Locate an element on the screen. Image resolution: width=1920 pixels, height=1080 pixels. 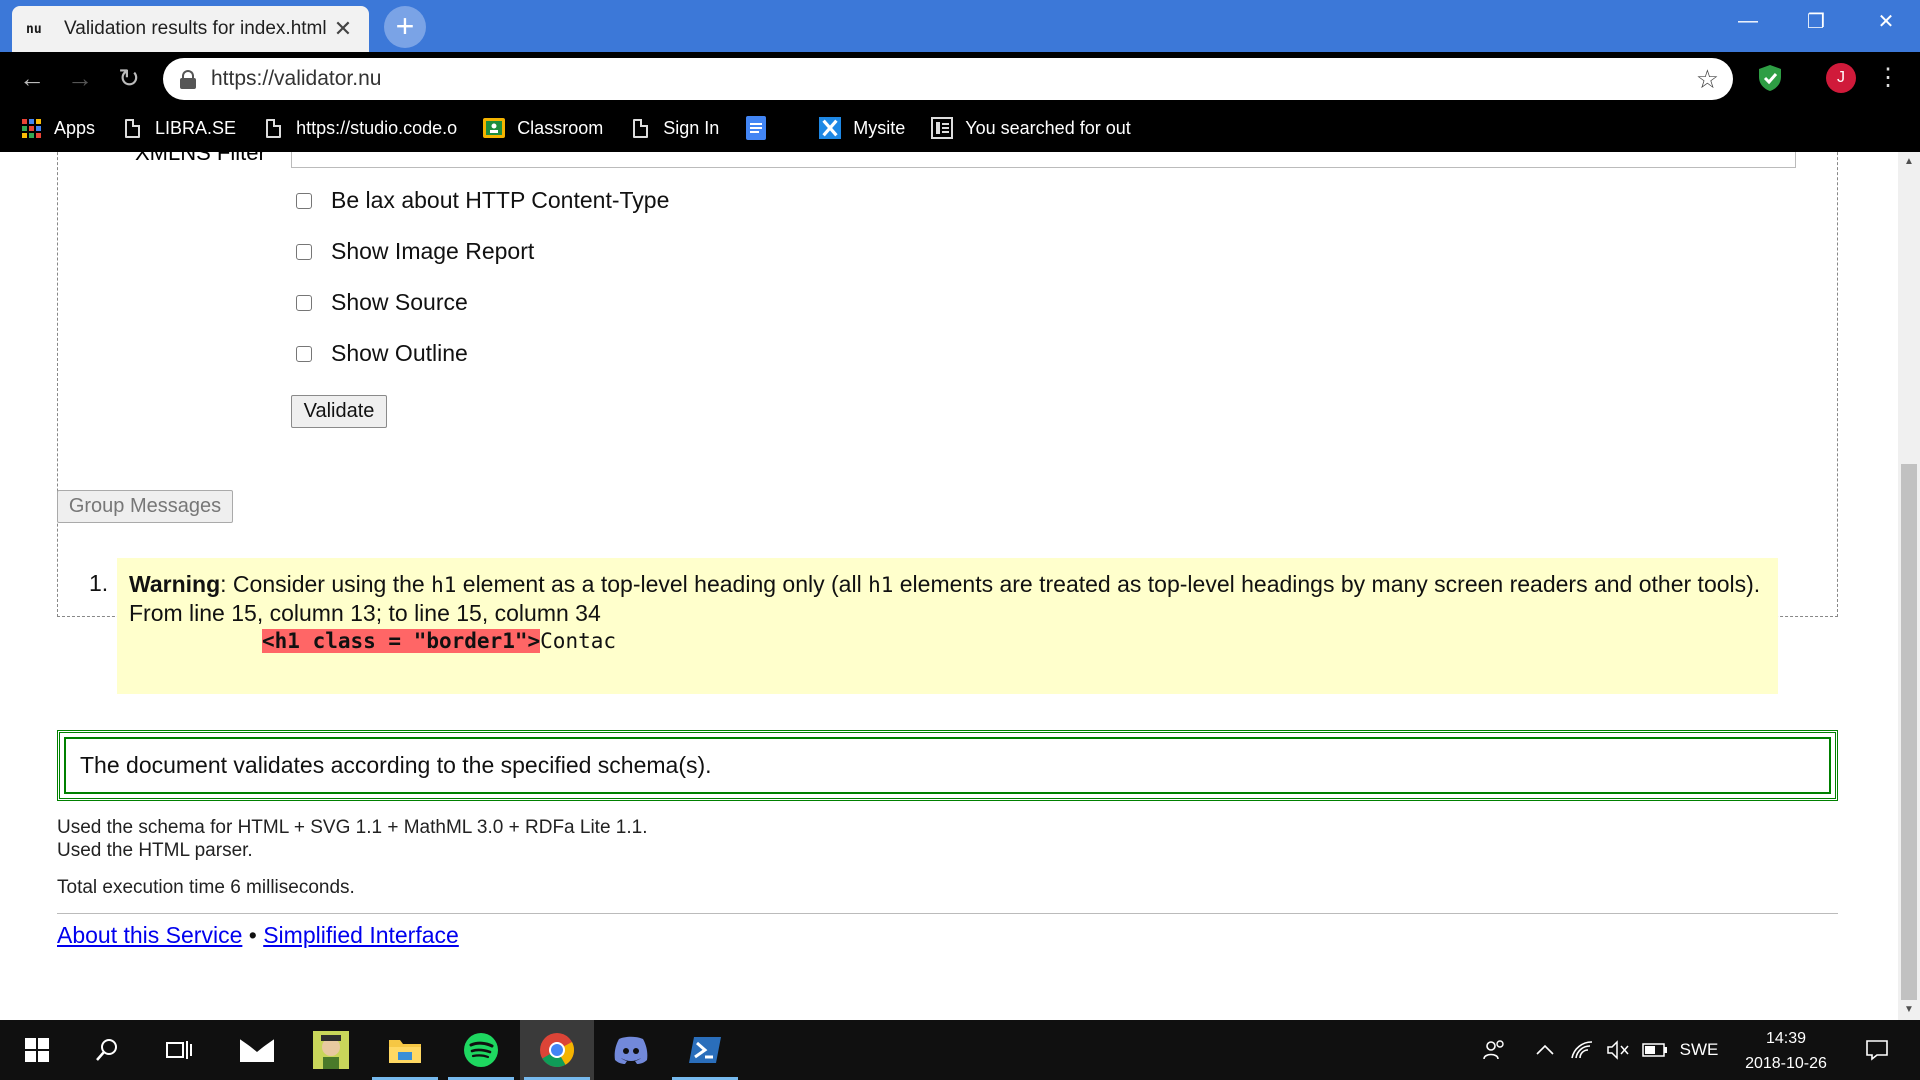
option-image-report: Show Image Report is located at coordinates (415, 251).